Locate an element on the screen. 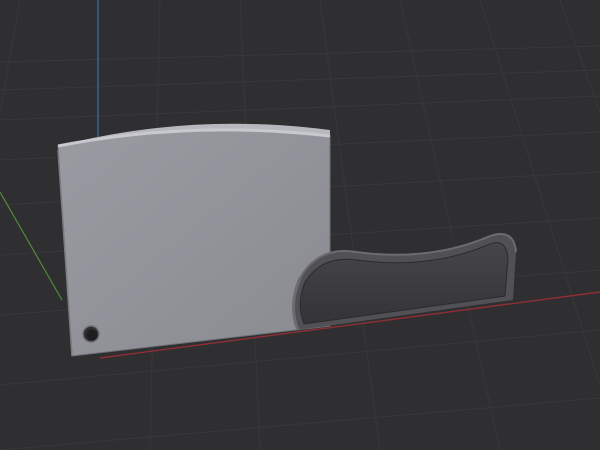 Image resolution: width=600 pixels, height=450 pixels. axis-y-line is located at coordinates (31, 246).